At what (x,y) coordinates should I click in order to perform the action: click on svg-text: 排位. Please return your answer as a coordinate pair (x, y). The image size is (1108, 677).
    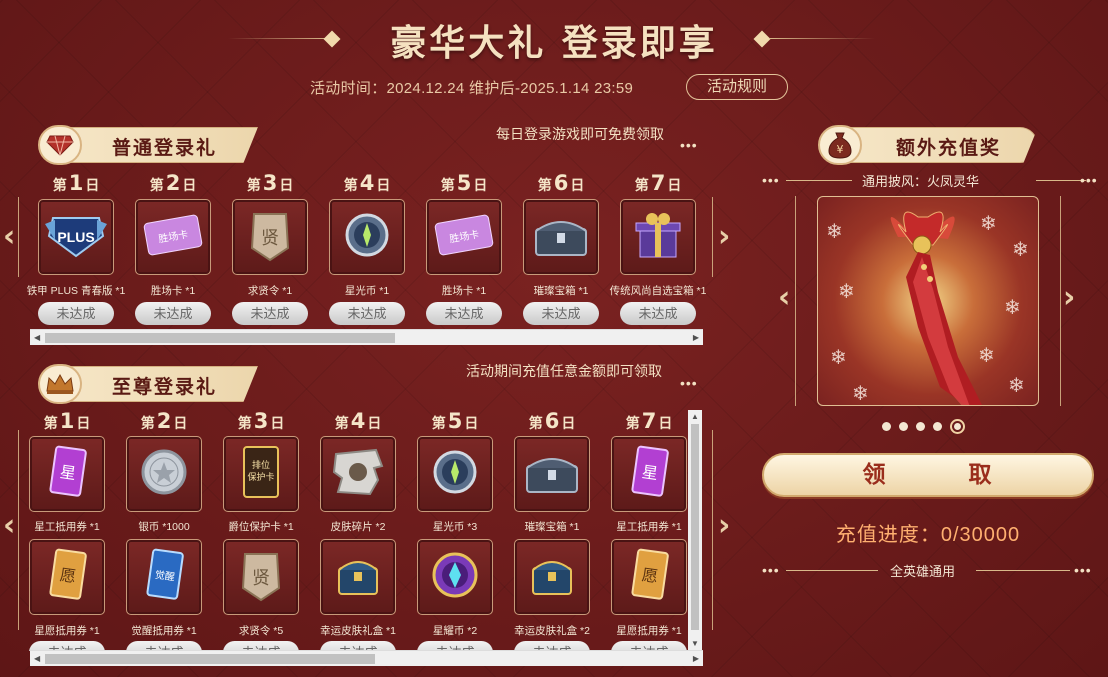
    Looking at the image, I should click on (261, 465).